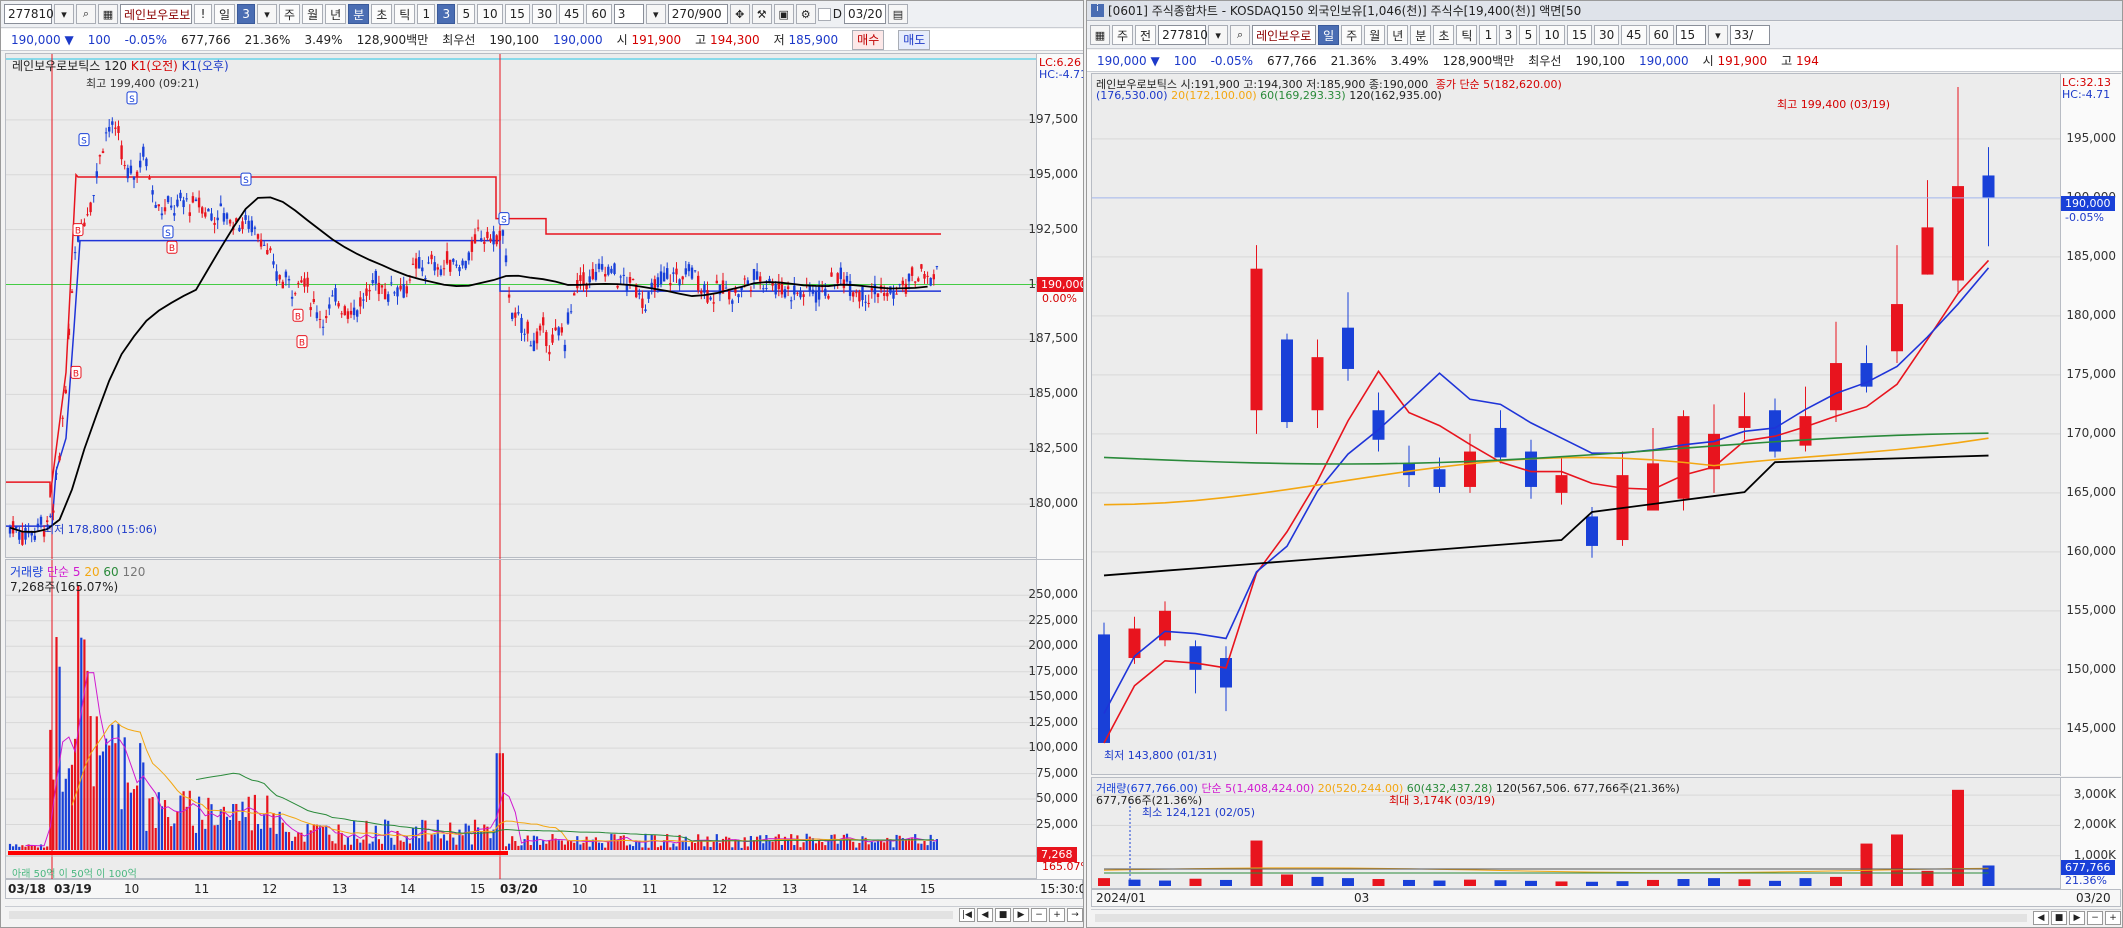  What do you see at coordinates (1690, 35) in the screenshot?
I see `right-interval-input: 15` at bounding box center [1690, 35].